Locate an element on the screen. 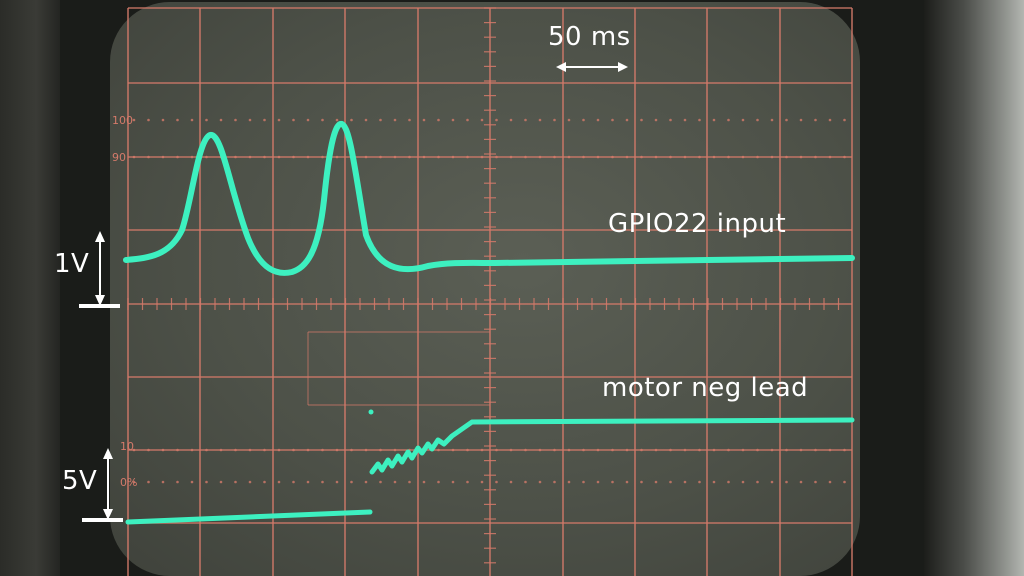 The image size is (1024, 576). graticule-percent-marks: 100 90 10 0% is located at coordinates (124, 301).